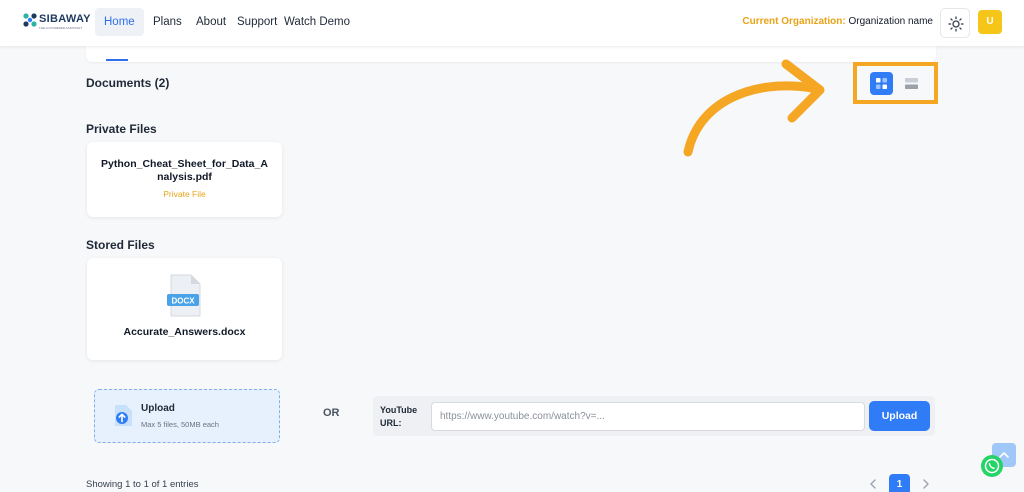 The width and height of the screenshot is (1024, 492). Describe the element at coordinates (990, 22) in the screenshot. I see `user-avatar: U` at that location.